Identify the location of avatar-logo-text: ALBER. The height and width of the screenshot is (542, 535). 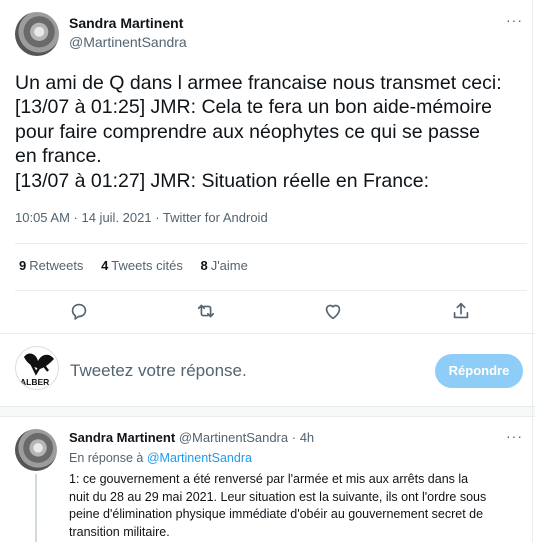
(34, 382).